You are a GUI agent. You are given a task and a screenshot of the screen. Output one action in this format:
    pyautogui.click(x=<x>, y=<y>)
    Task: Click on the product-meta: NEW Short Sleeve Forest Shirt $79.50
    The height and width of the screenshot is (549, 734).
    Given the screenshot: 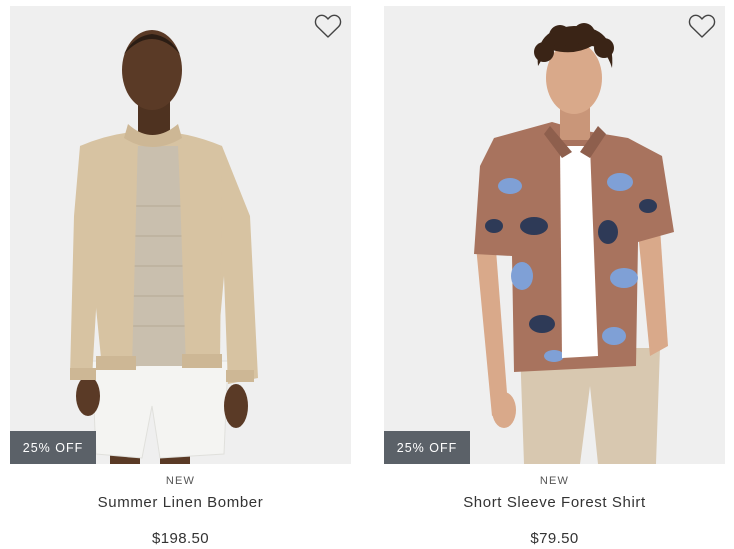 What is the action you would take?
    pyautogui.click(x=554, y=511)
    